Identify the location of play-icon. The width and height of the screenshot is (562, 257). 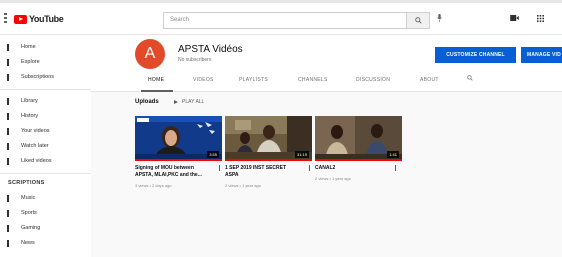
(176, 102).